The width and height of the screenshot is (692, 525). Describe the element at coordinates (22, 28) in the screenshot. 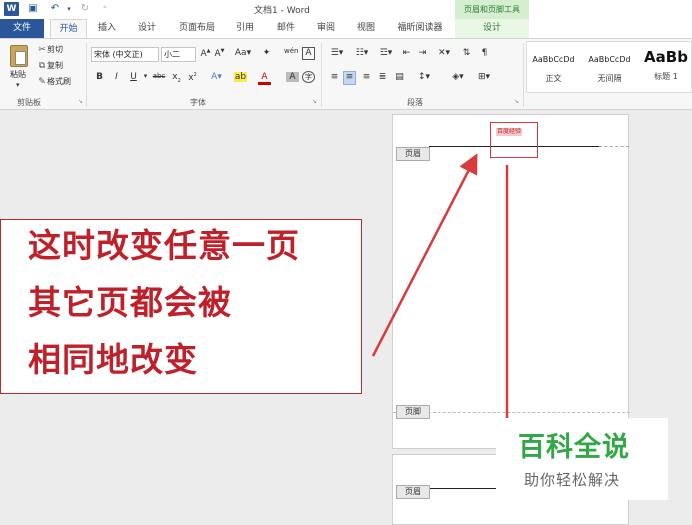

I see `tab-file: 文件` at that location.